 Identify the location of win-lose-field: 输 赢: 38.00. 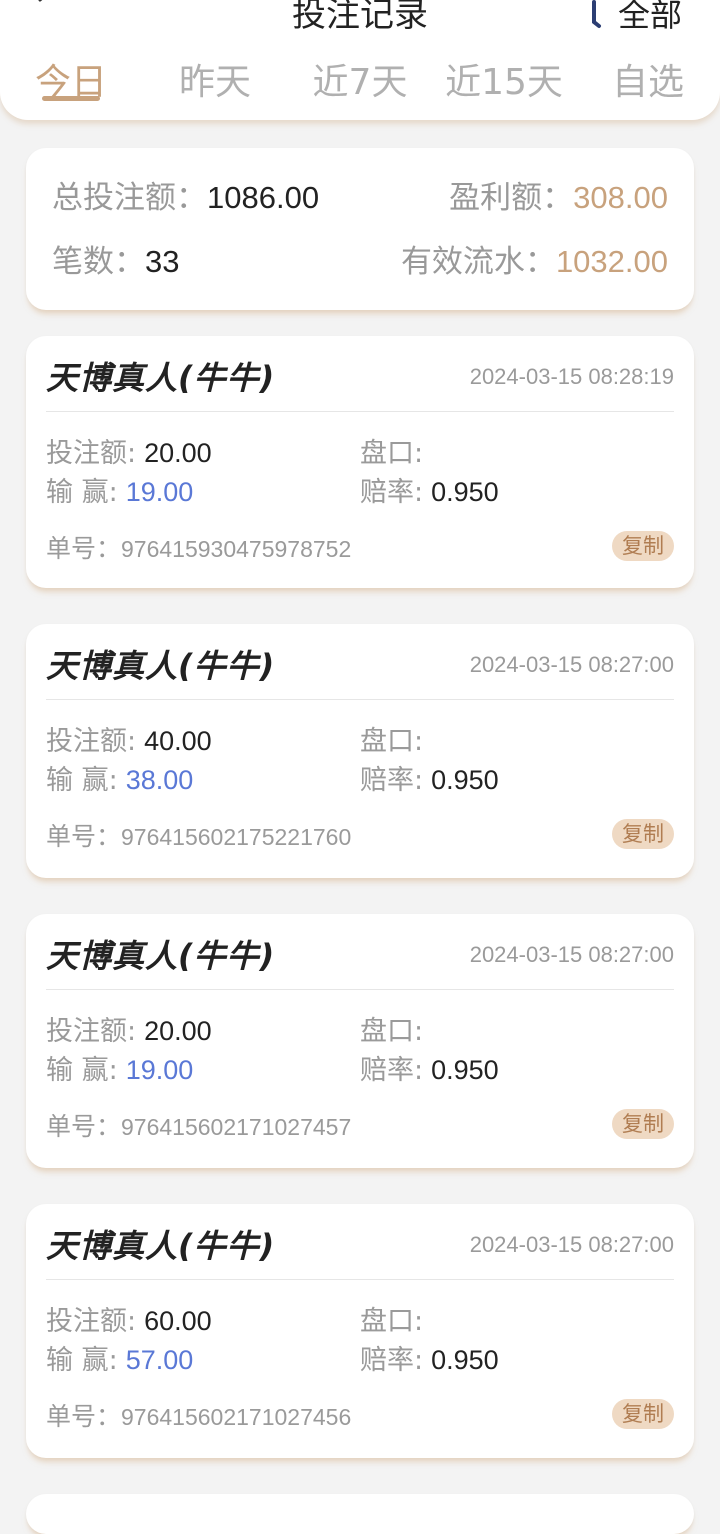
(119, 780).